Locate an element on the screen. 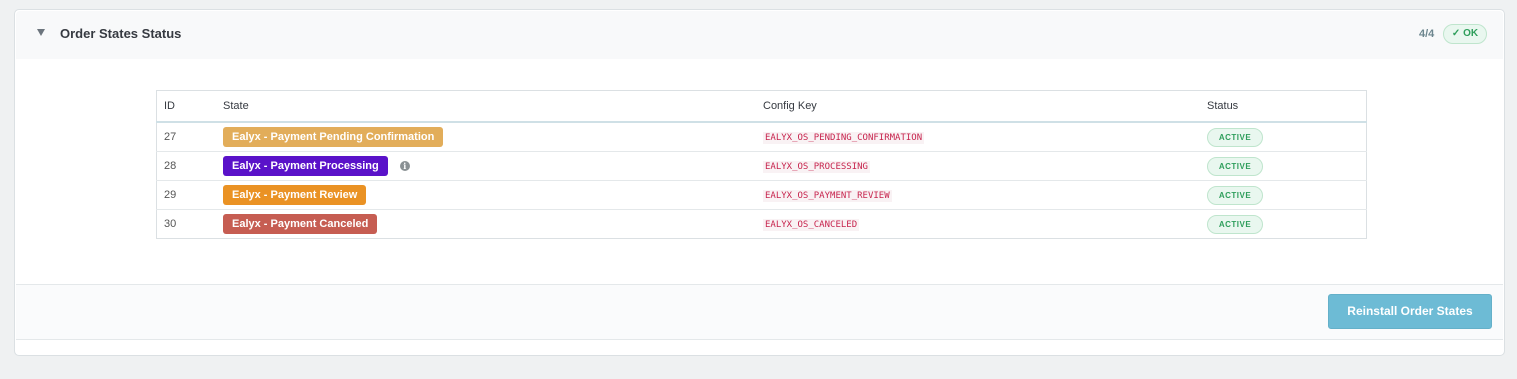 The width and height of the screenshot is (1517, 379). state-label: Ealyx - Payment Processing is located at coordinates (305, 166).